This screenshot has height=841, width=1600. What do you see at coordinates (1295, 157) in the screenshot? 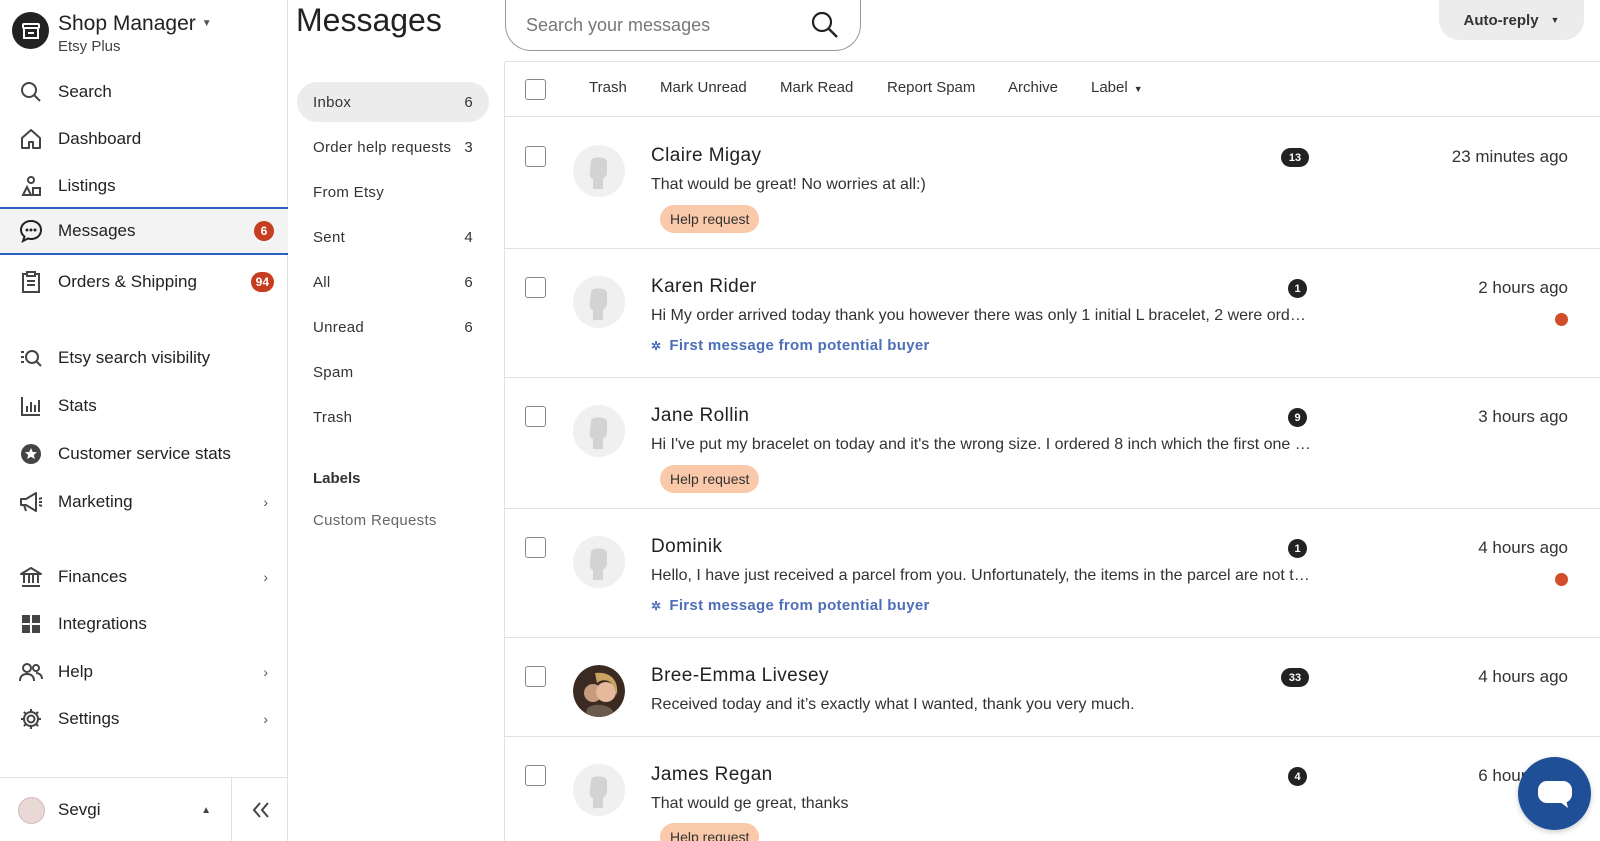
I see `thread-count-badge: 13` at bounding box center [1295, 157].